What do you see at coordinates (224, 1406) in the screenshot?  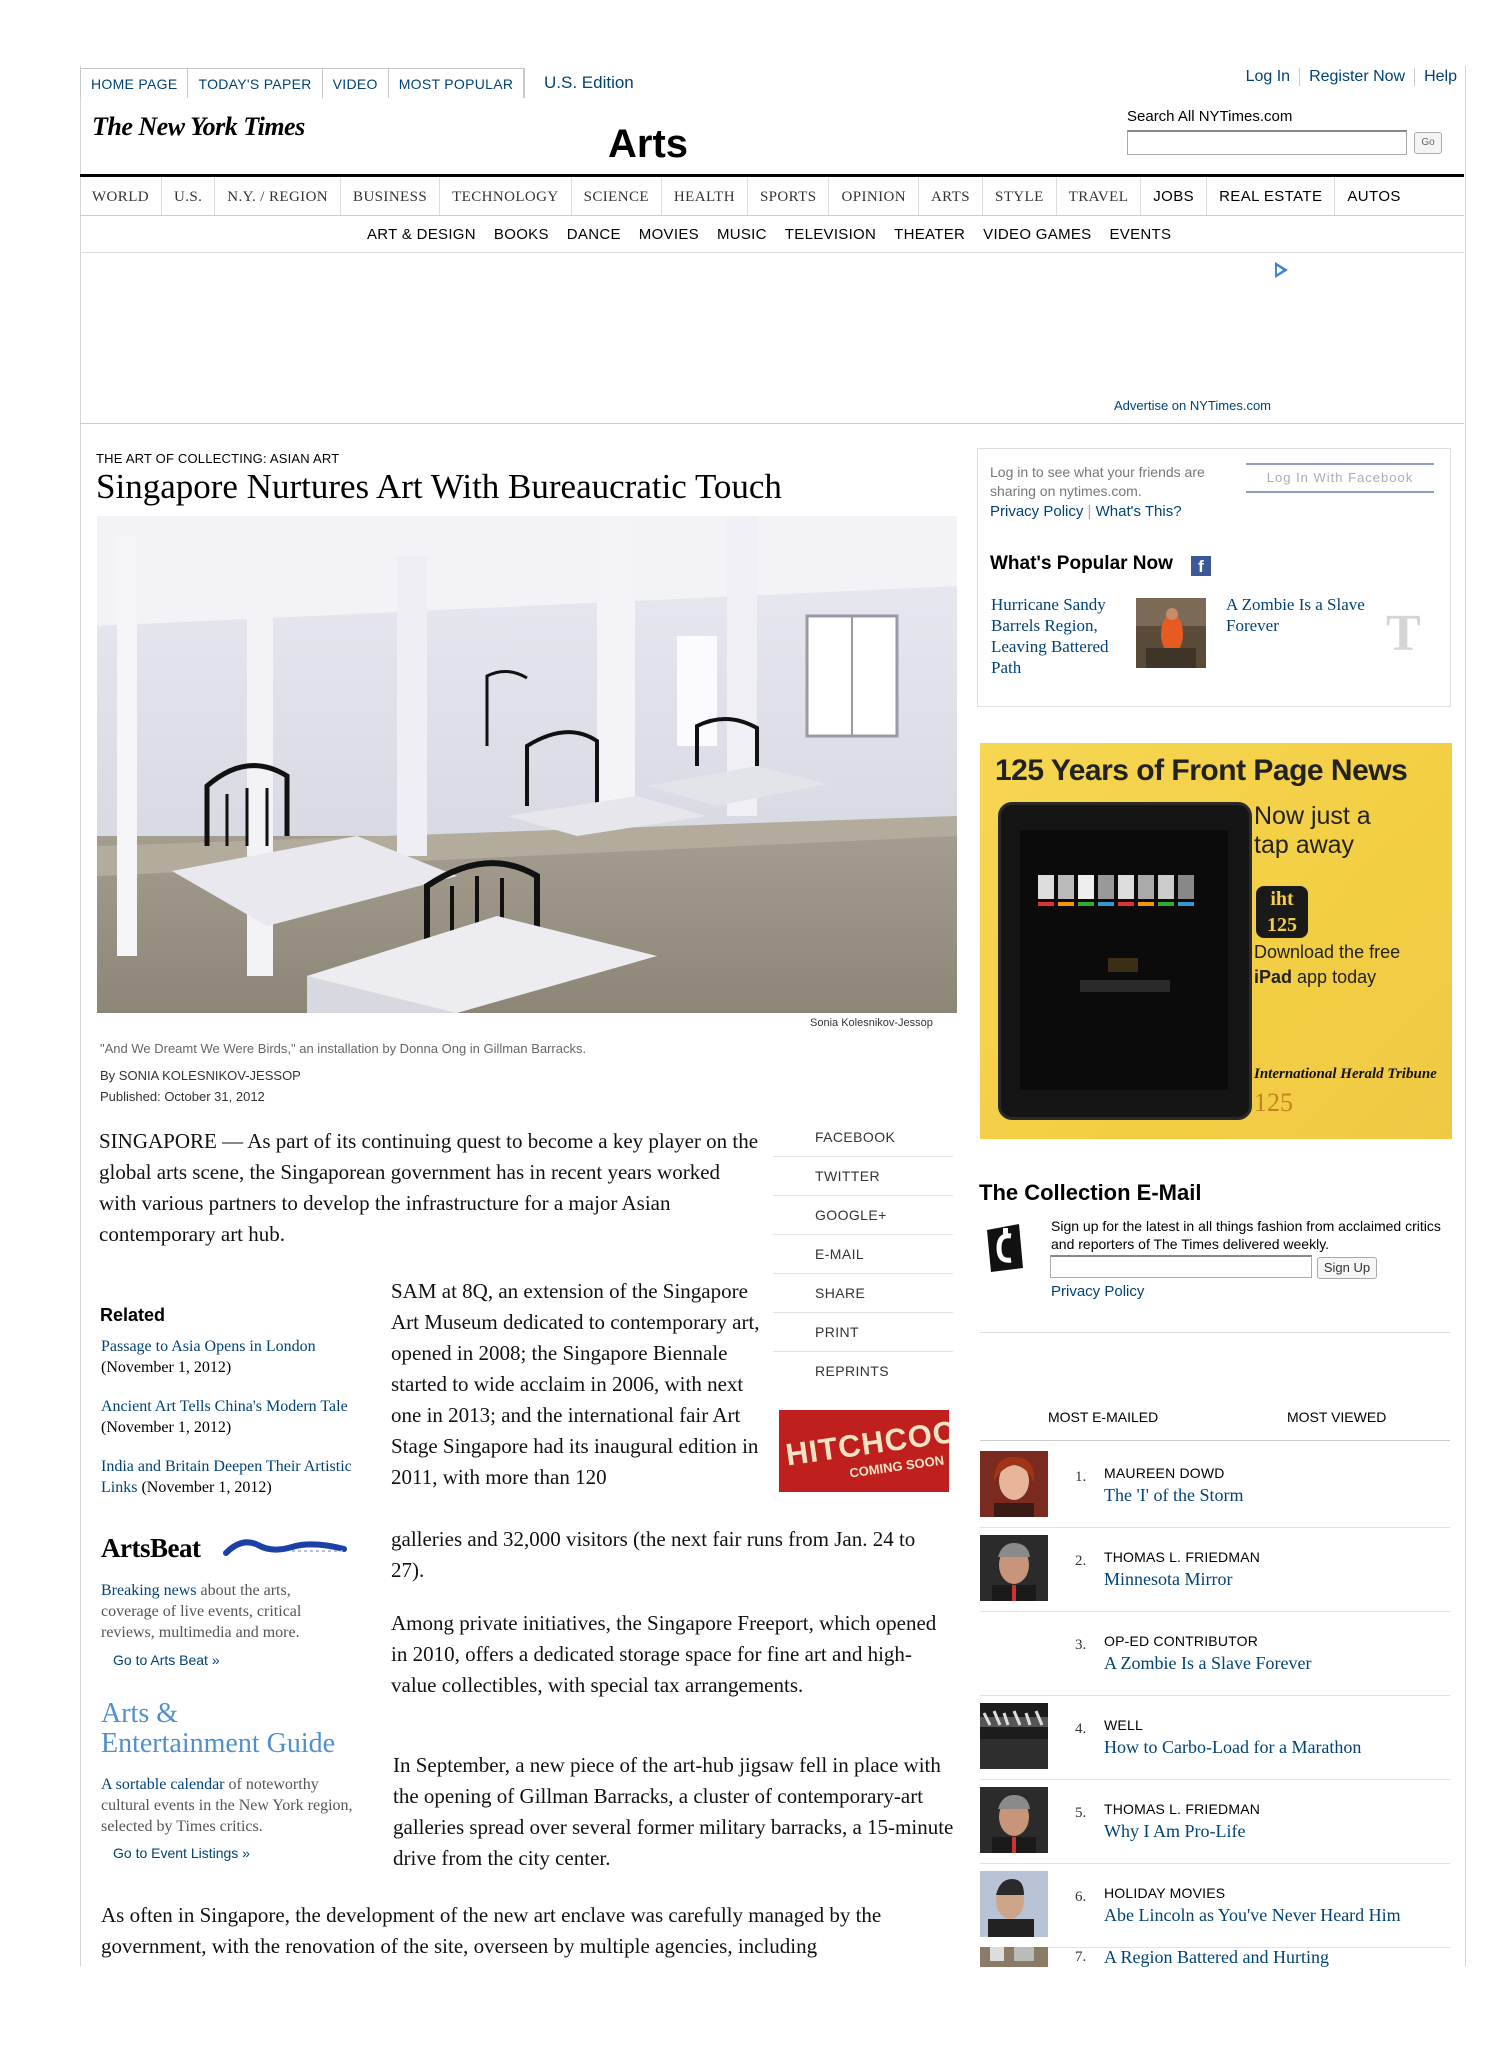 I see `related-link: Ancient Art Tells China's Modern Tale` at bounding box center [224, 1406].